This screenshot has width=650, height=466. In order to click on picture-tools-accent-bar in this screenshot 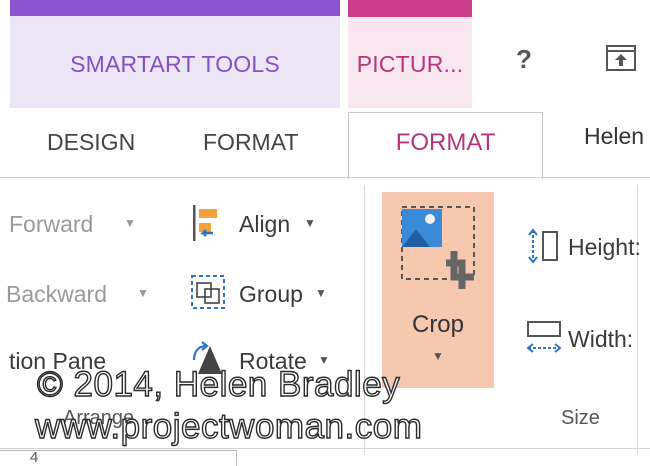, I will do `click(410, 8)`.